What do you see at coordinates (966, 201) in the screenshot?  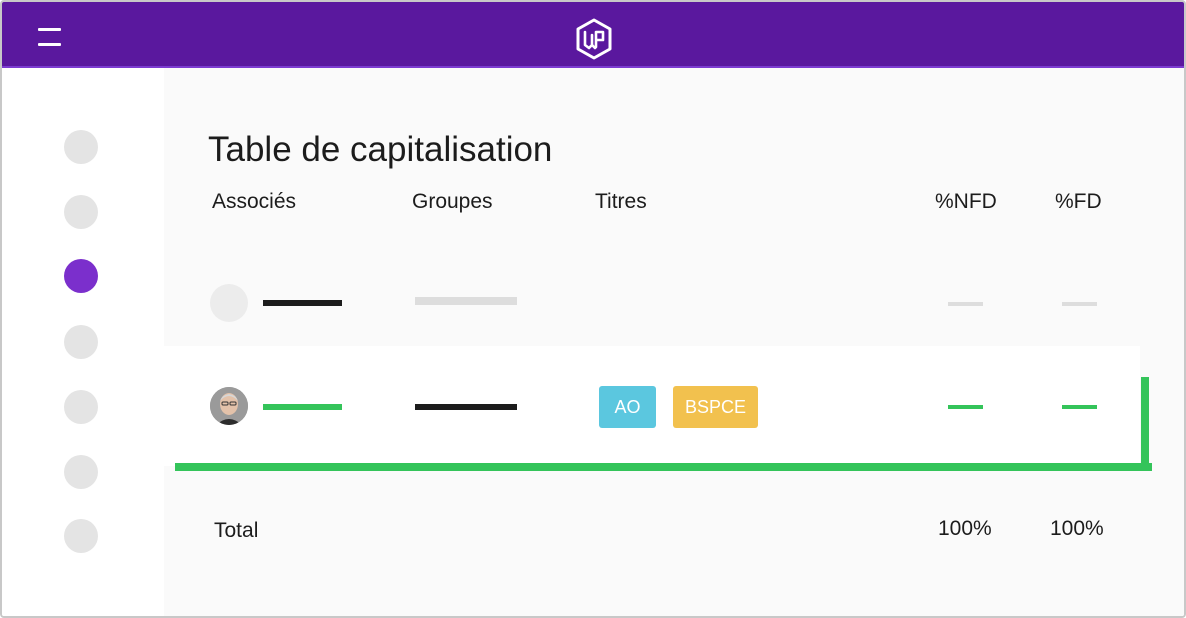 I see `column-header-nfd: %NFD` at bounding box center [966, 201].